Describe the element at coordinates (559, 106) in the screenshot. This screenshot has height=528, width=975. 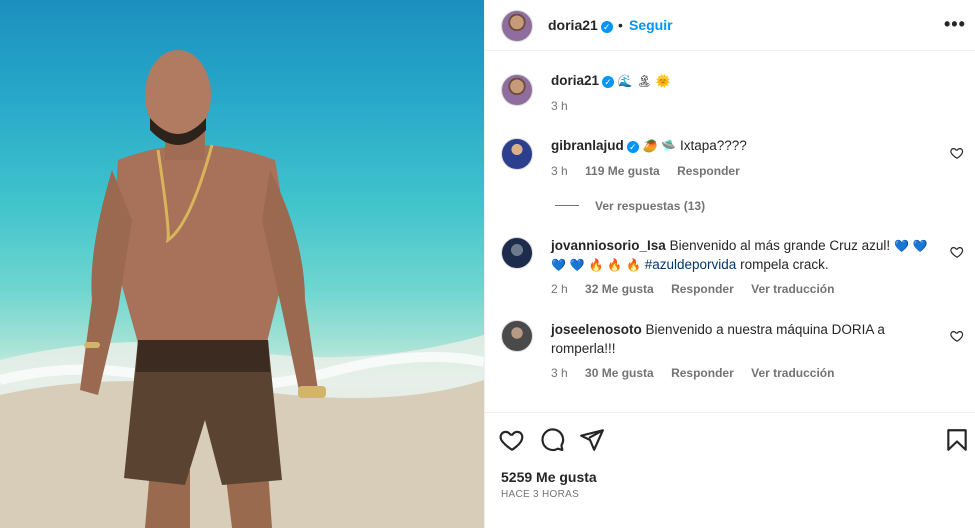
I see `caption-time: 3 h` at that location.